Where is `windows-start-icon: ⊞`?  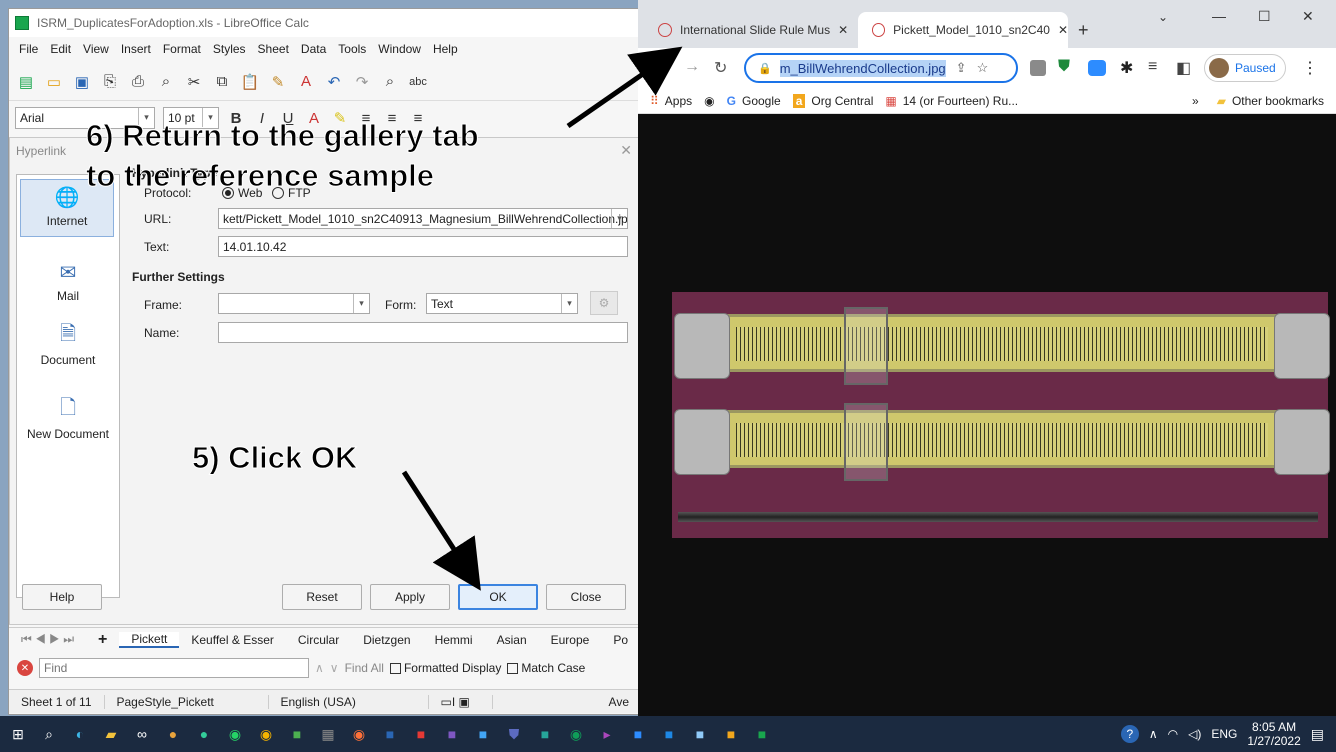
windows-start-icon: ⊞ is located at coordinates (18, 734).